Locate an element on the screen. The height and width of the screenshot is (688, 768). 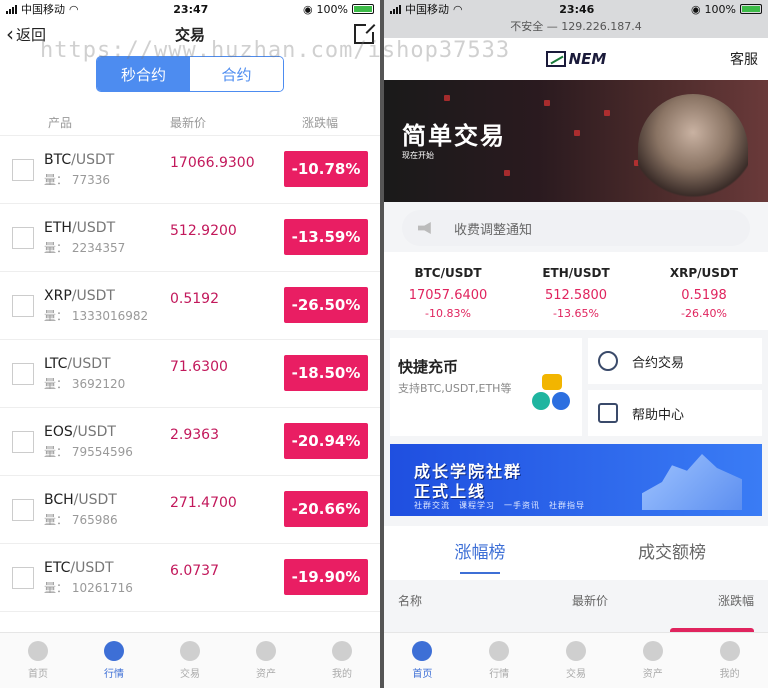
market-row: BCH/USDT 量： 765986 271.4700 -20.66% is located at coordinates (190, 510).